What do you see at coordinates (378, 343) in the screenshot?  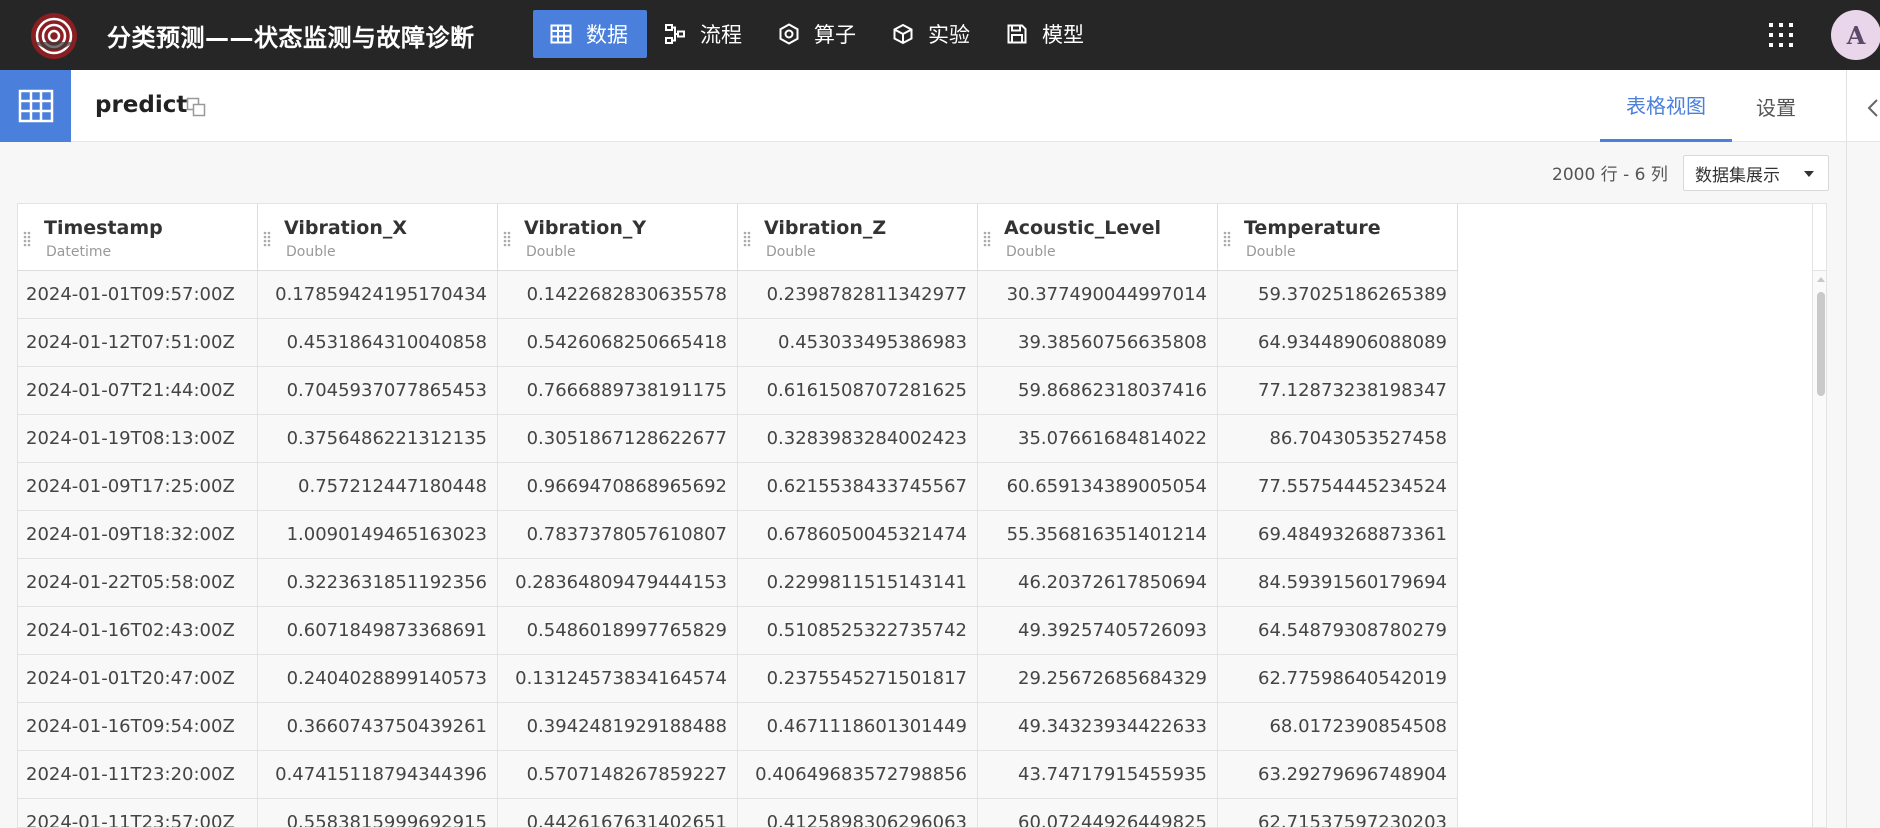 I see `table-cell: 0.4531864310040858` at bounding box center [378, 343].